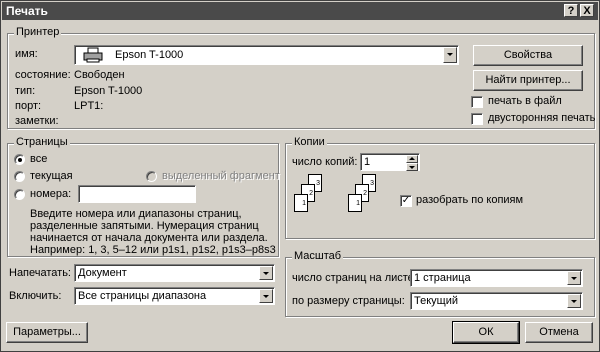  Describe the element at coordinates (348, 301) in the screenshot. I see `scale-label: по размеру страницы:` at that location.